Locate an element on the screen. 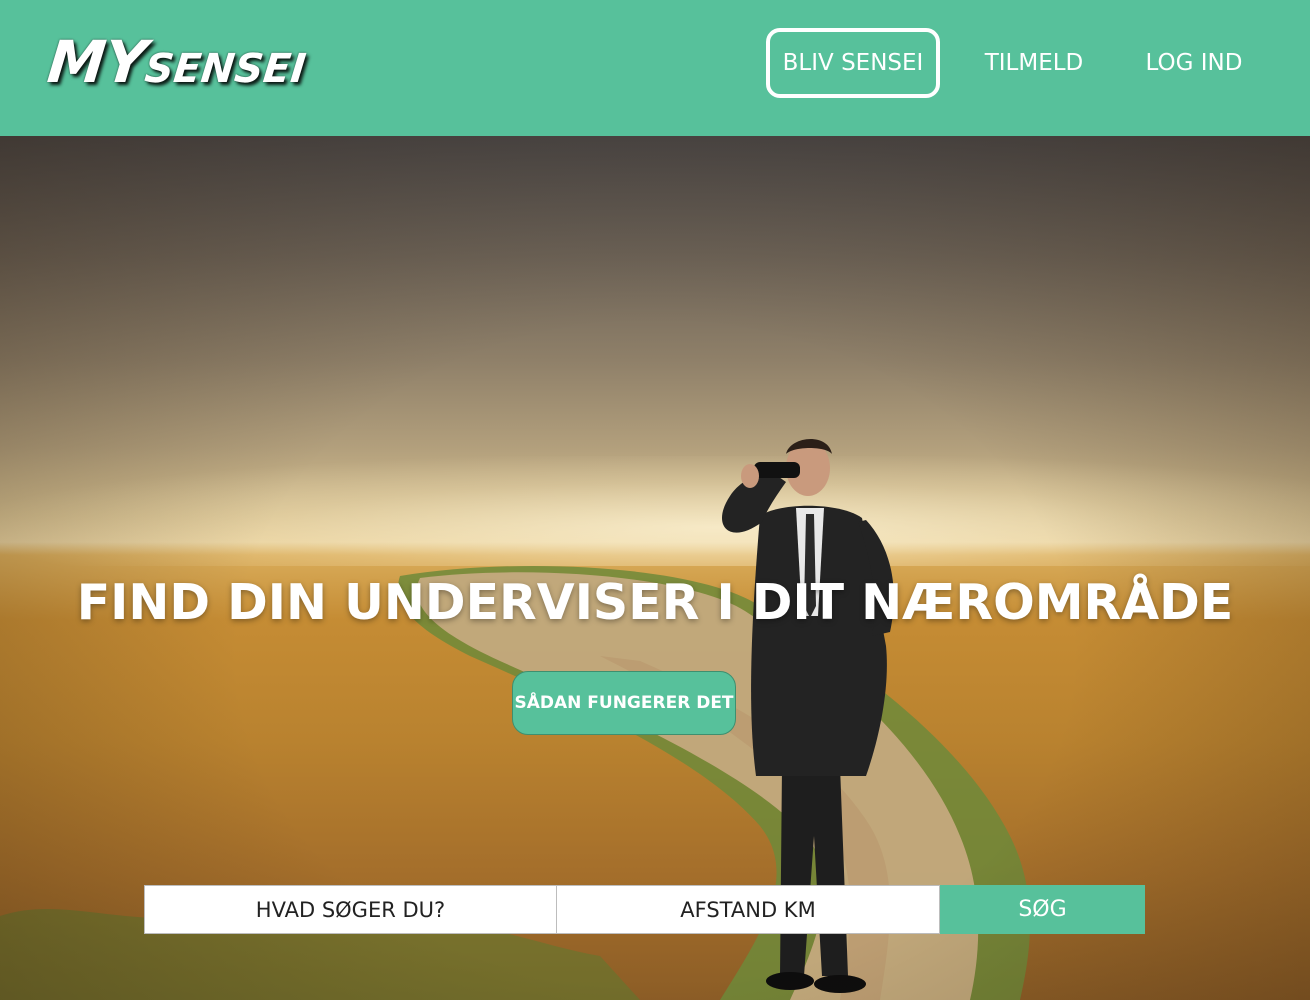 This screenshot has width=1310, height=1000. logo-part-sensei: SENSEI is located at coordinates (225, 69).